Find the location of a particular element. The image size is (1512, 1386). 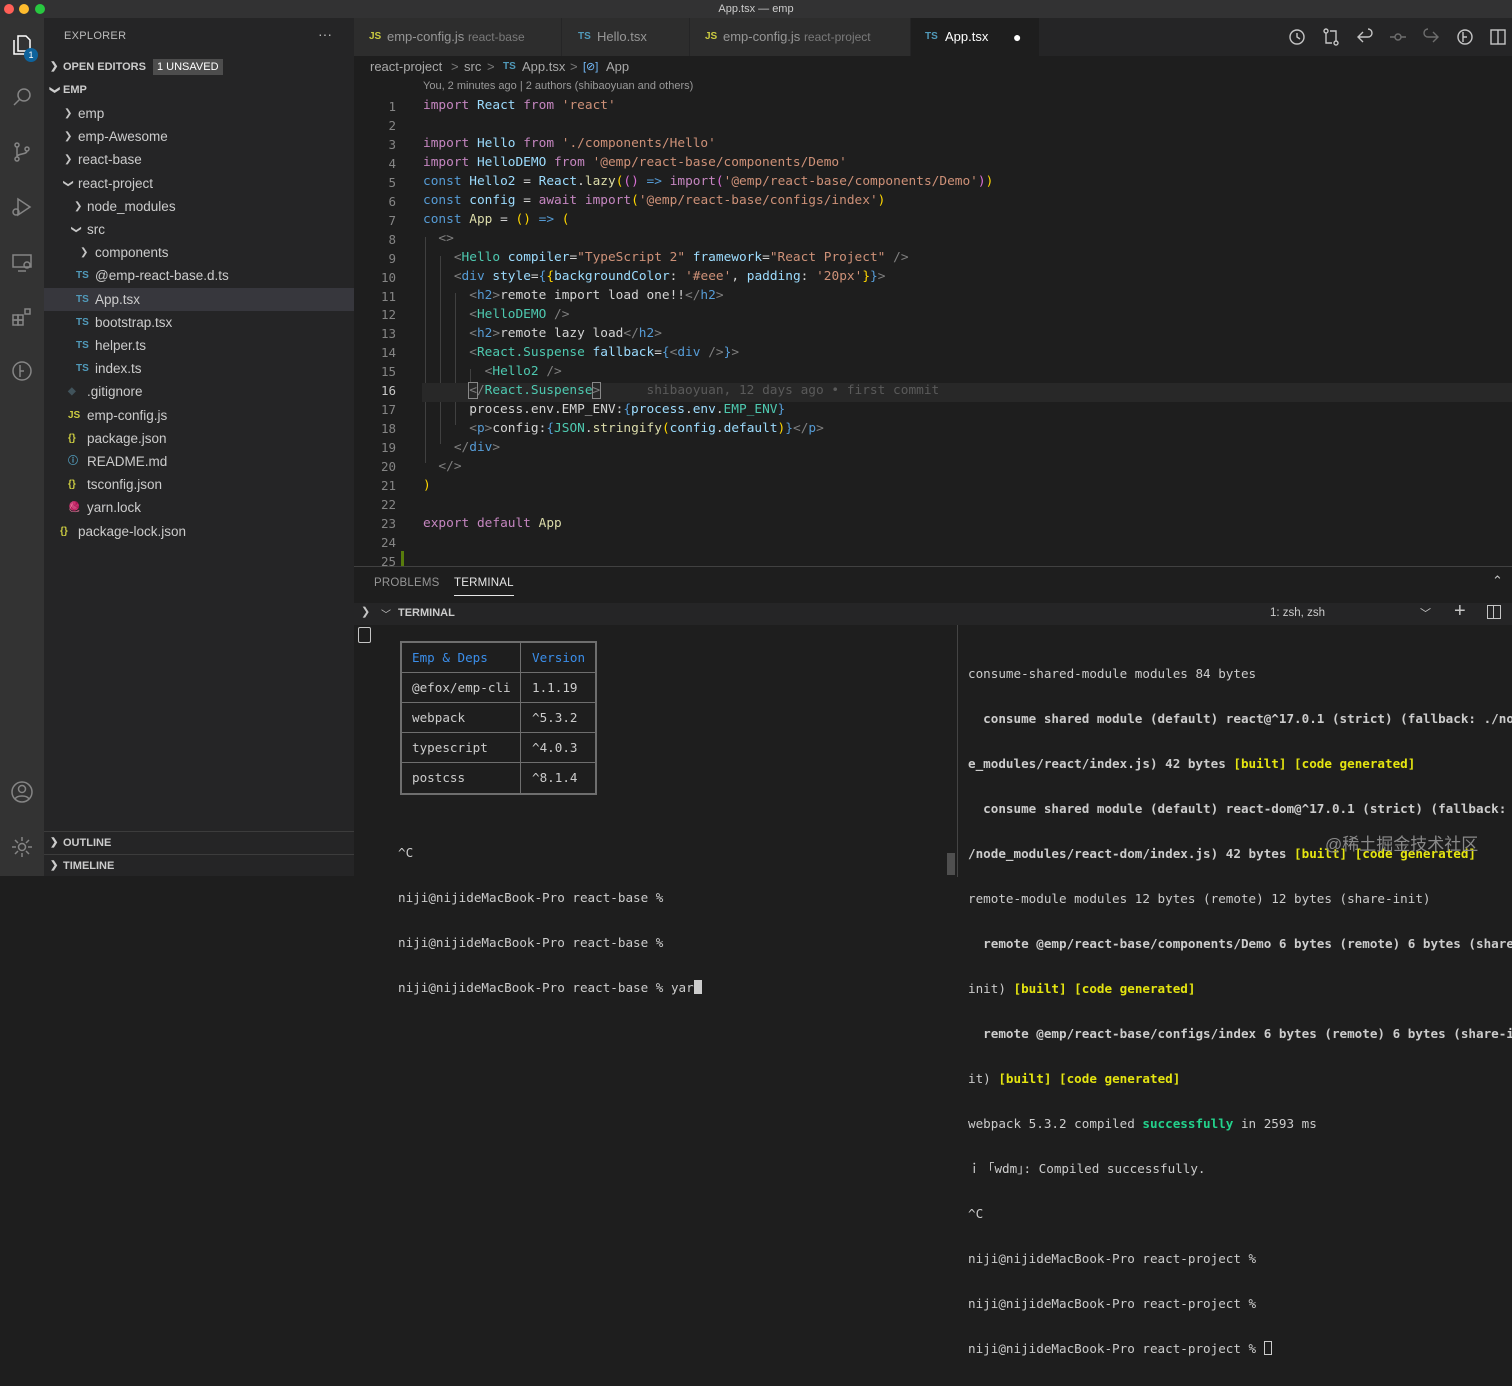

gitlens-activity is located at coordinates (22, 371).